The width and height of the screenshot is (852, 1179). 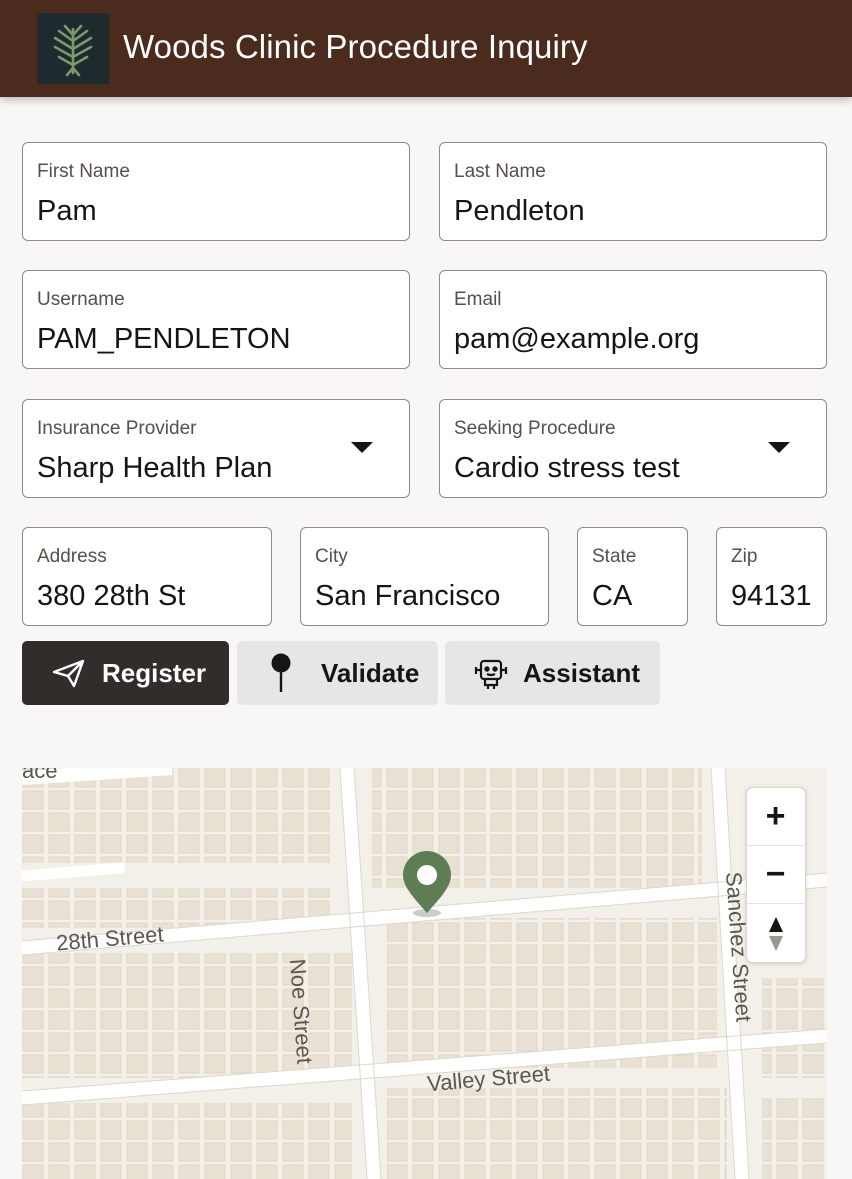 What do you see at coordinates (117, 428) in the screenshot?
I see `insurance-provider-label: Insurance Provider` at bounding box center [117, 428].